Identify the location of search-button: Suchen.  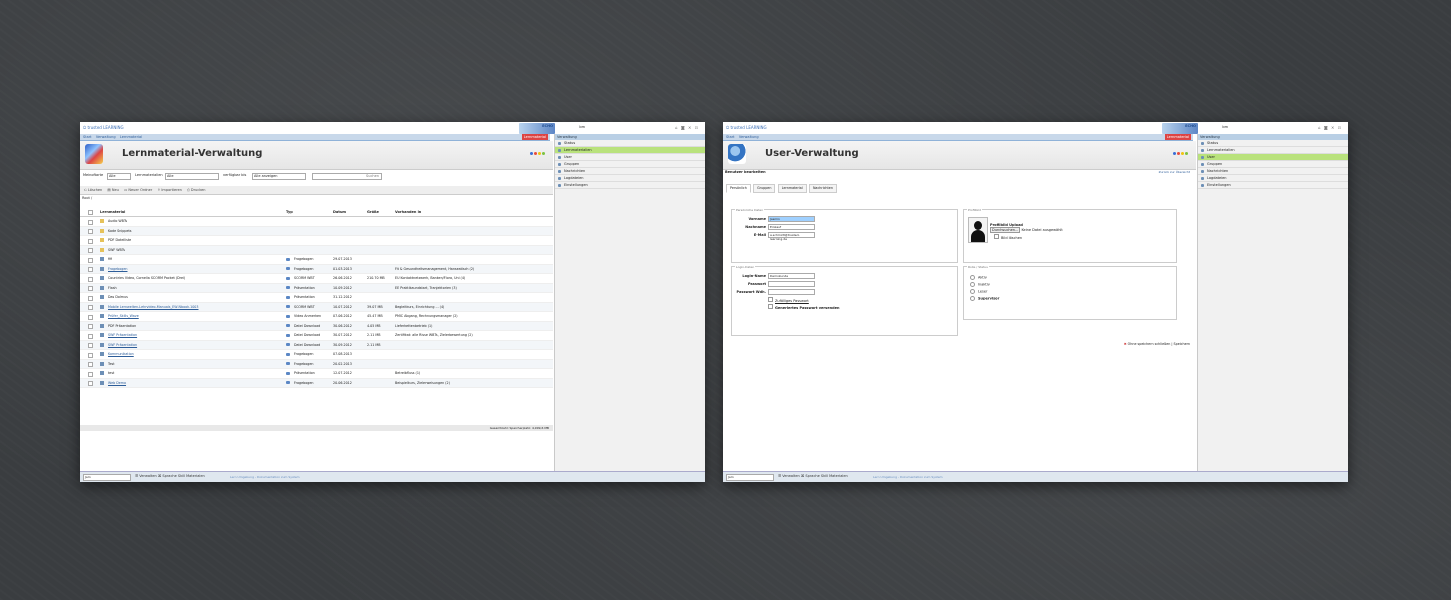
(372, 176).